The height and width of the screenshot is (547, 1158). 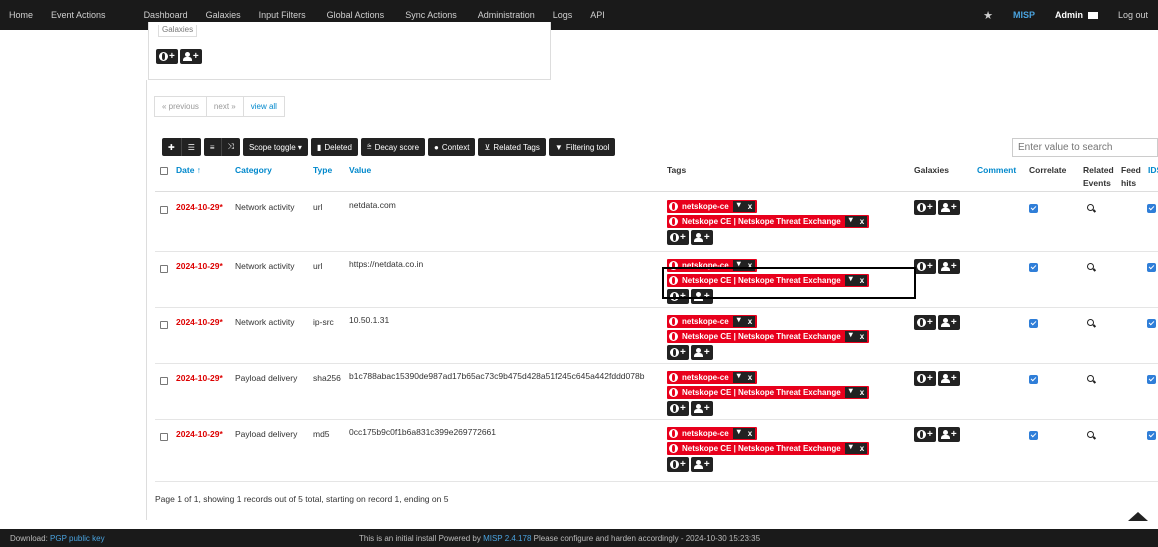 What do you see at coordinates (505, 15) in the screenshot?
I see `nav-administration: Administration` at bounding box center [505, 15].